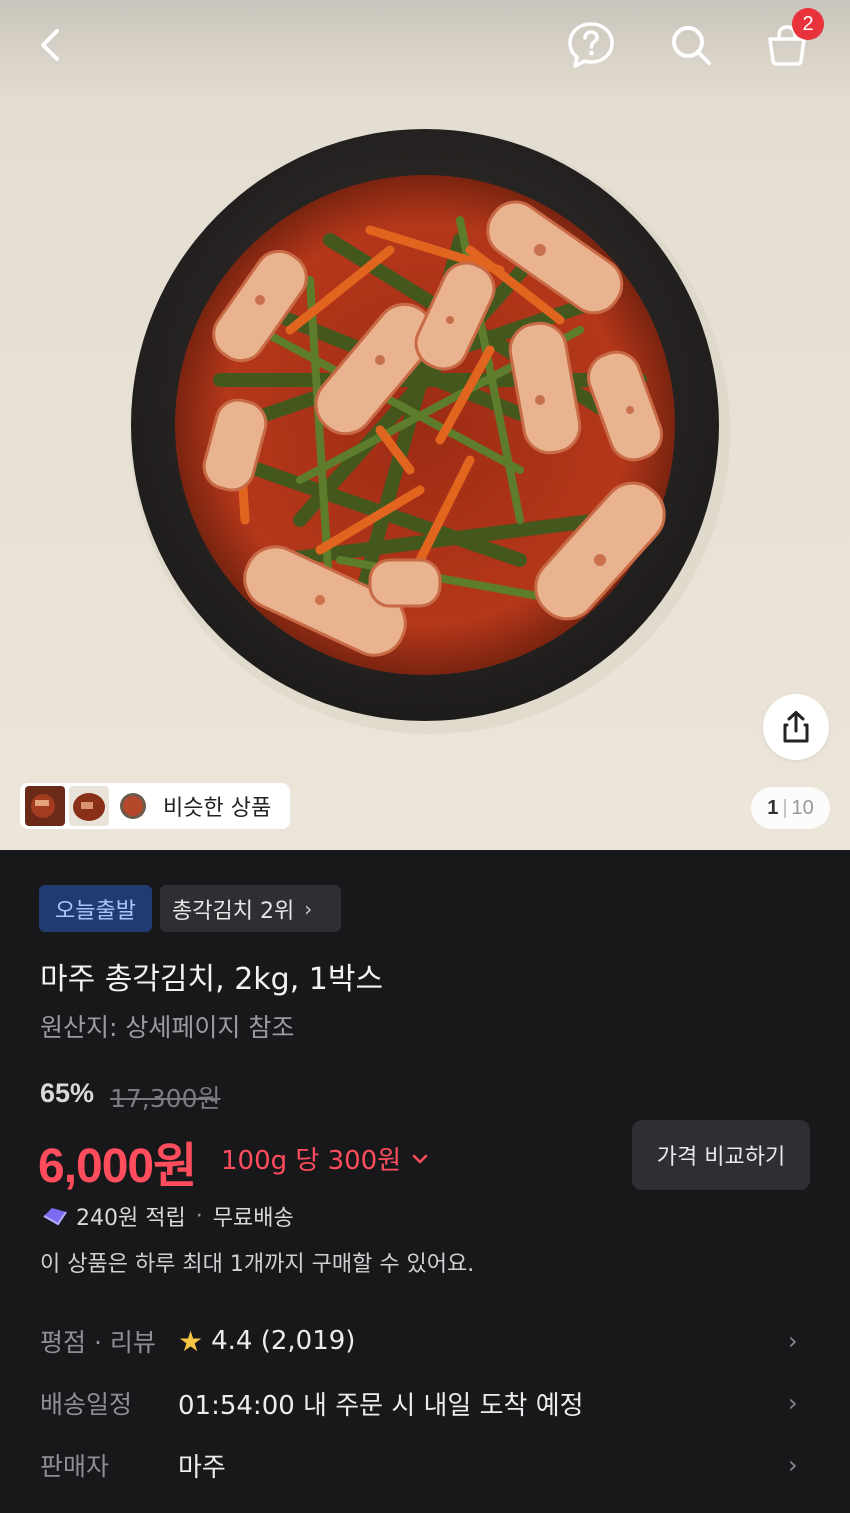  I want to click on discount-rate: 65%, so click(67, 1093).